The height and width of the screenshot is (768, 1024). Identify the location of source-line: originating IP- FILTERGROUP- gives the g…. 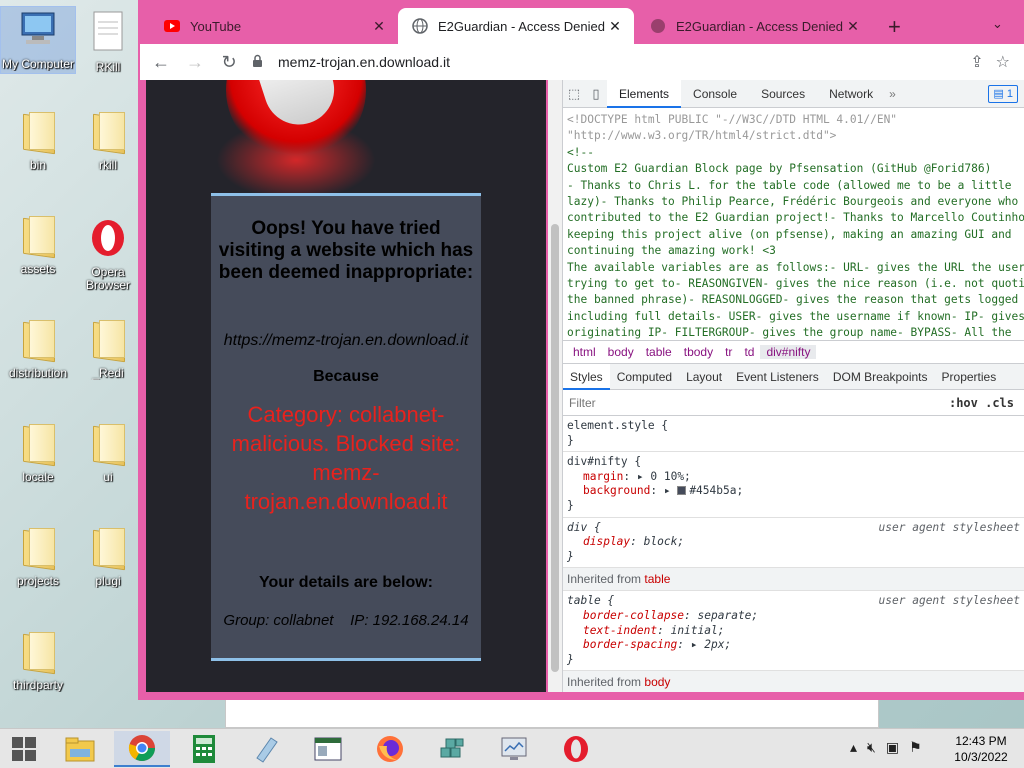
(795, 332).